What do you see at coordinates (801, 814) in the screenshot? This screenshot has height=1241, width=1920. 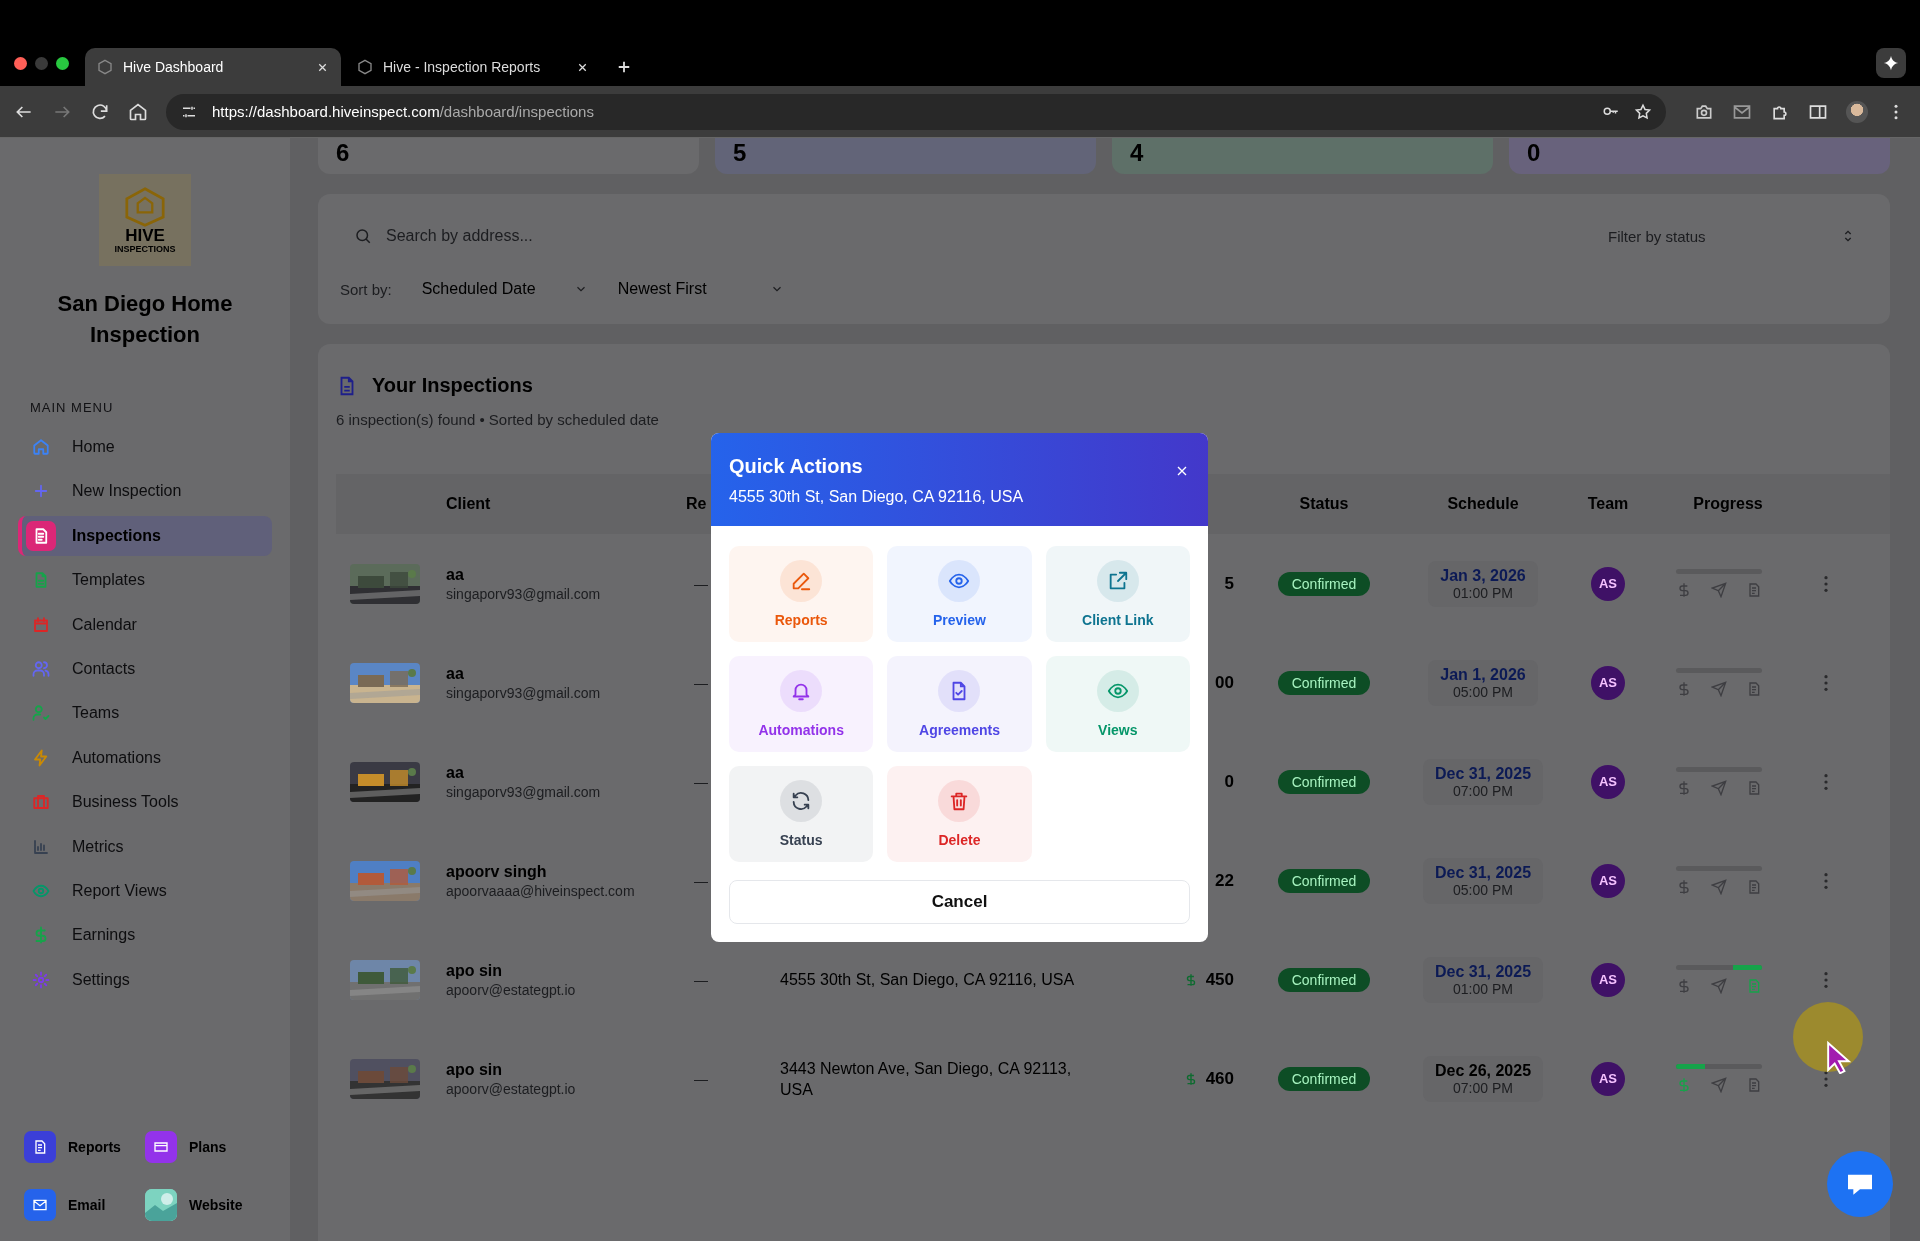 I see `action-tile: Status` at bounding box center [801, 814].